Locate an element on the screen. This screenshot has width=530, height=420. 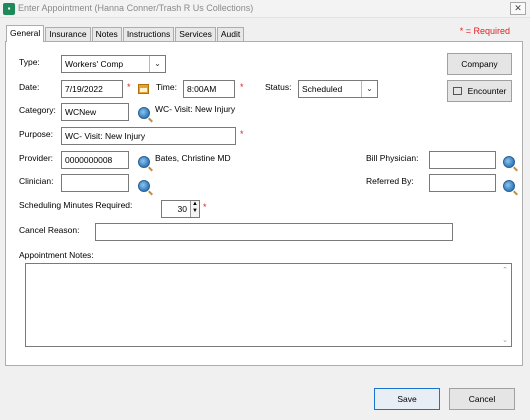
encounter-icon is located at coordinates (457, 90).